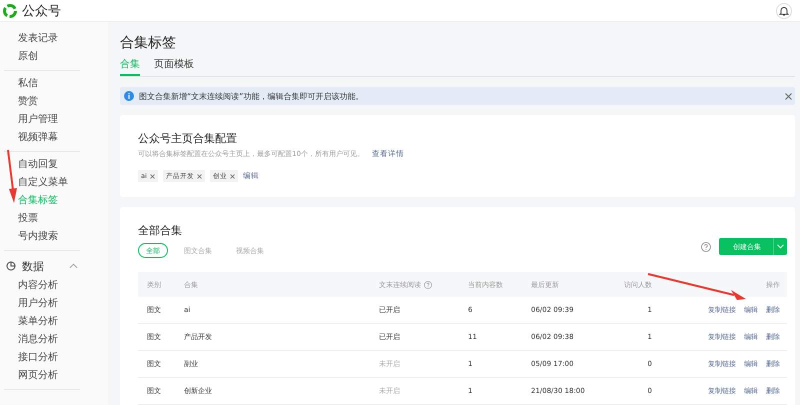 The width and height of the screenshot is (800, 405). I want to click on sidebar-item: 私信, so click(56, 84).